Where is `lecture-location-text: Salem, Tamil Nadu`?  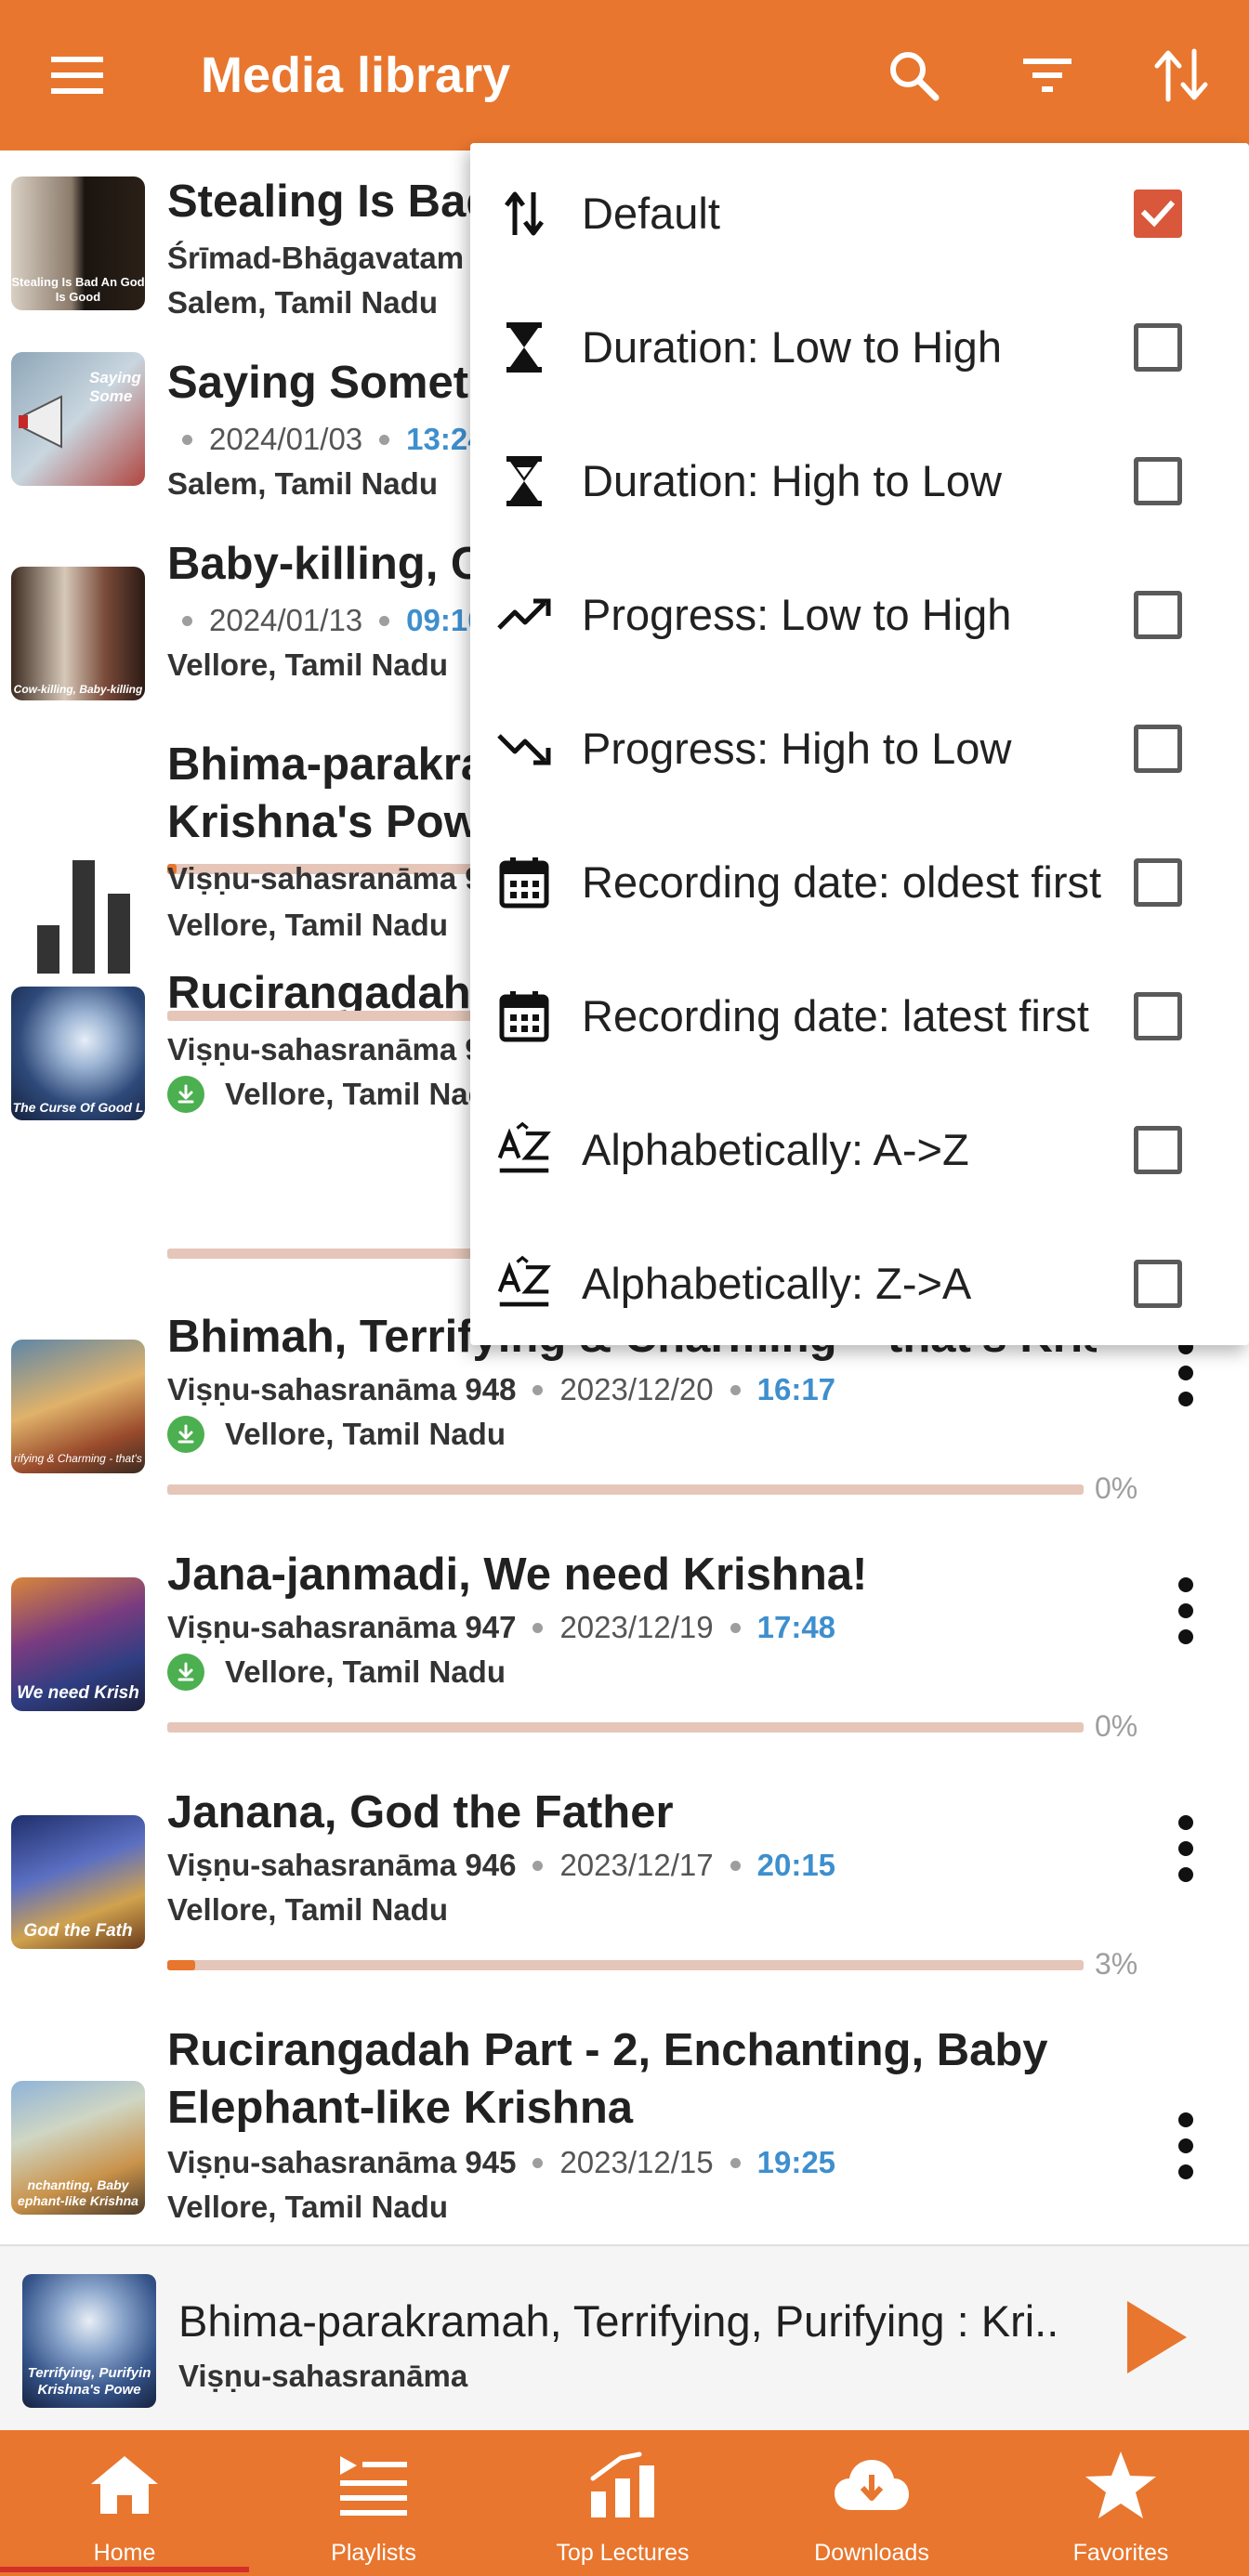 lecture-location-text: Salem, Tamil Nadu is located at coordinates (302, 302).